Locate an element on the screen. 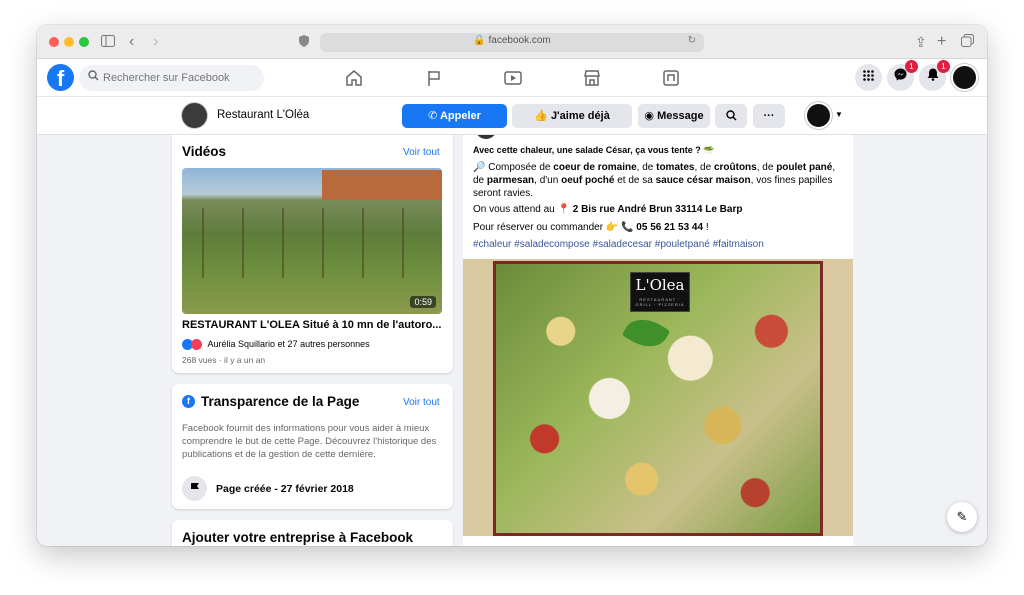 The width and height of the screenshot is (1024, 595). compose-icon: ✎ is located at coordinates (962, 516).